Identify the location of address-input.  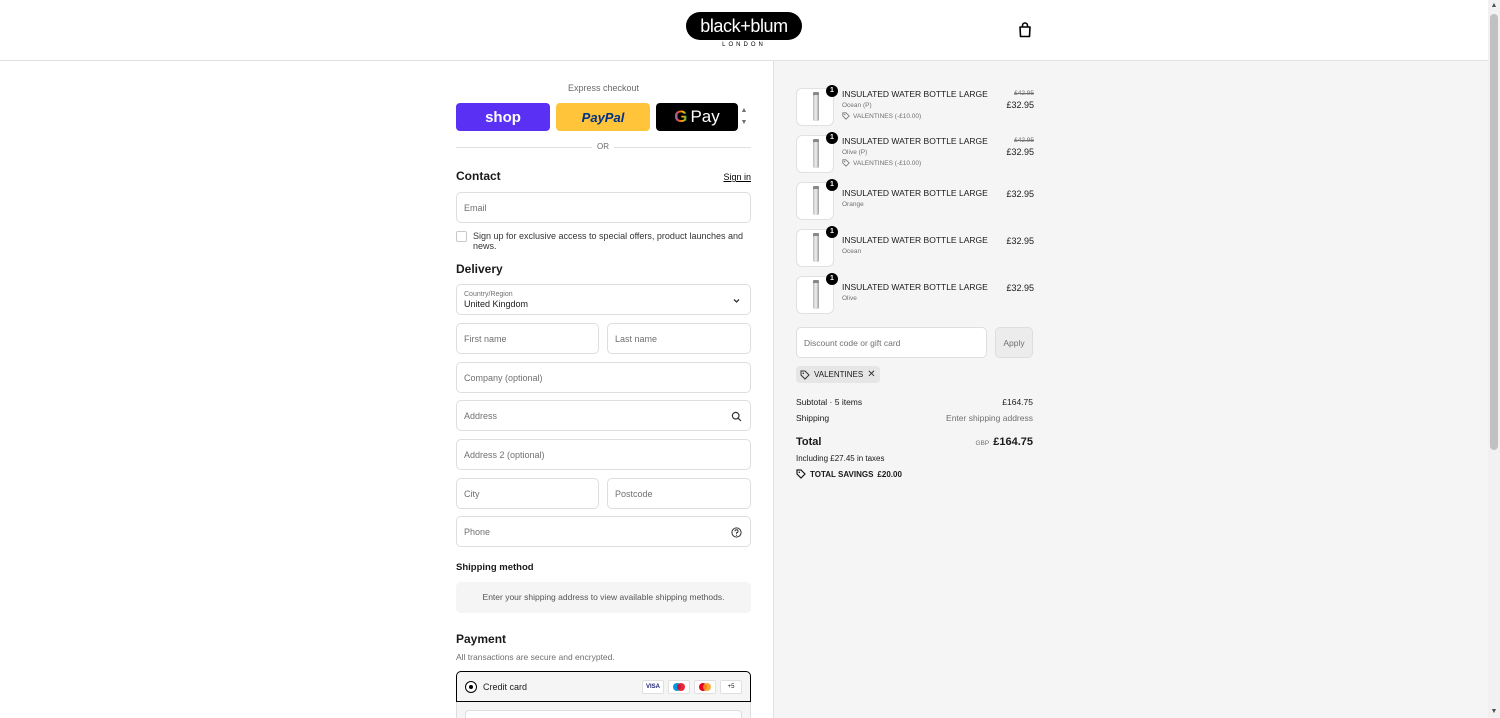
(603, 415).